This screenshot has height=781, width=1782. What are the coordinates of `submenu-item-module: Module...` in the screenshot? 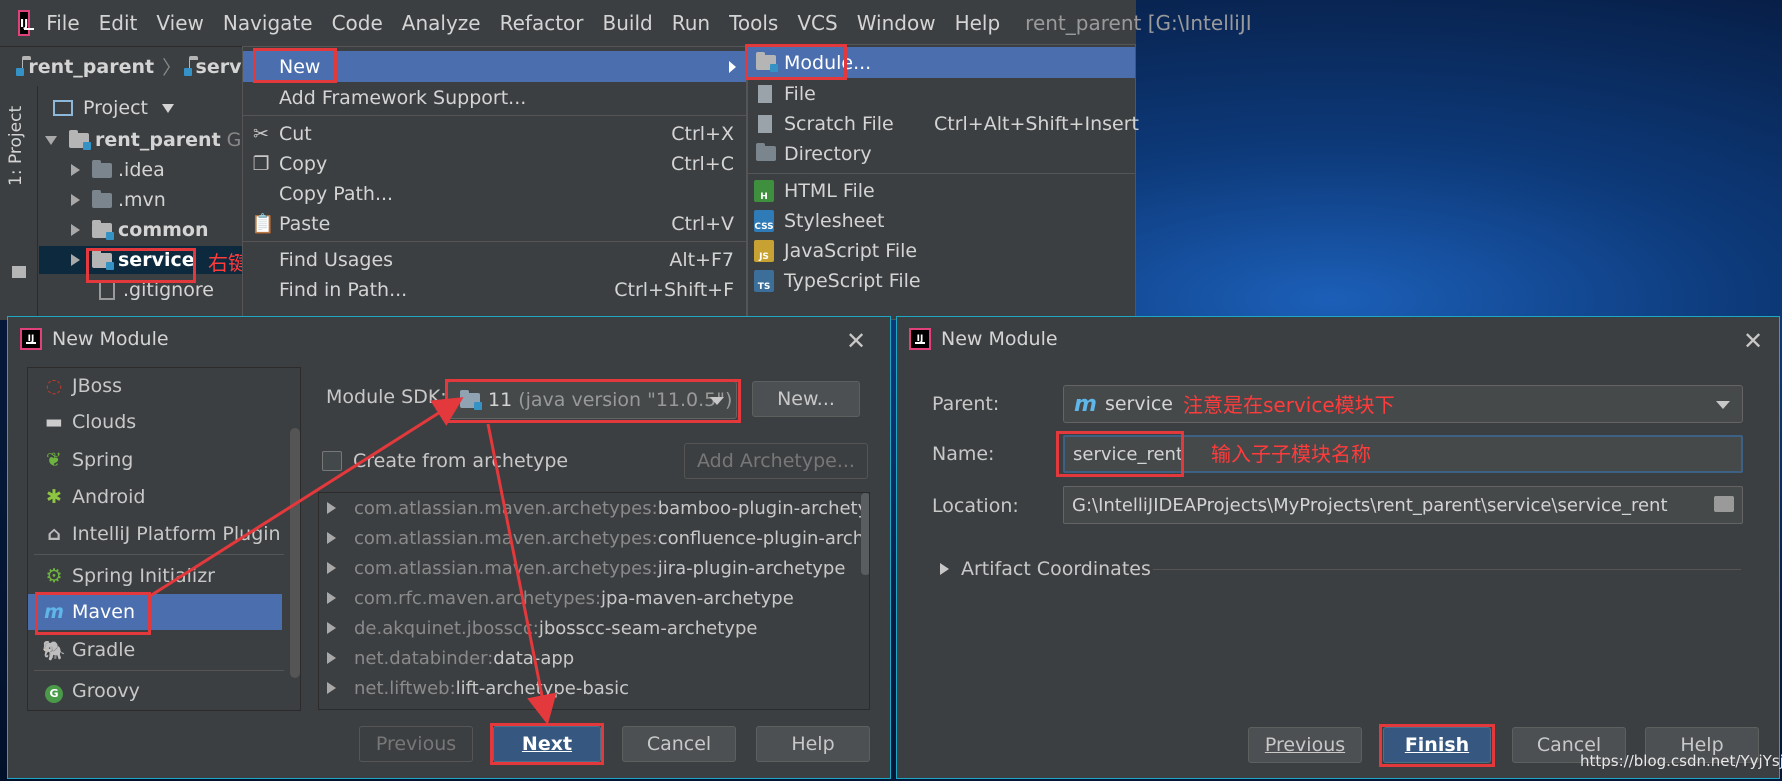 It's located at (941, 62).